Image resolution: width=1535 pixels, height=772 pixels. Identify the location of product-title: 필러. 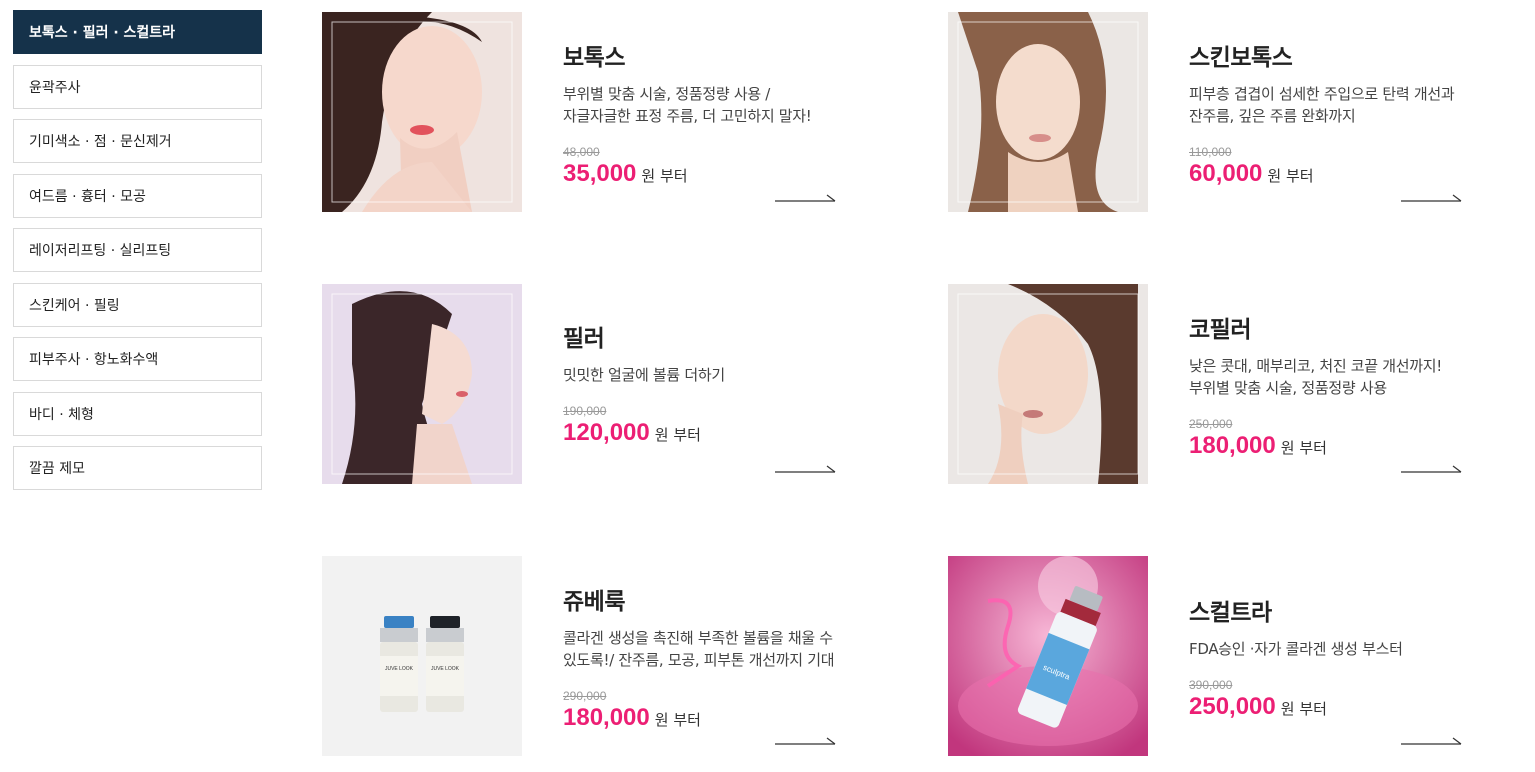
(584, 339).